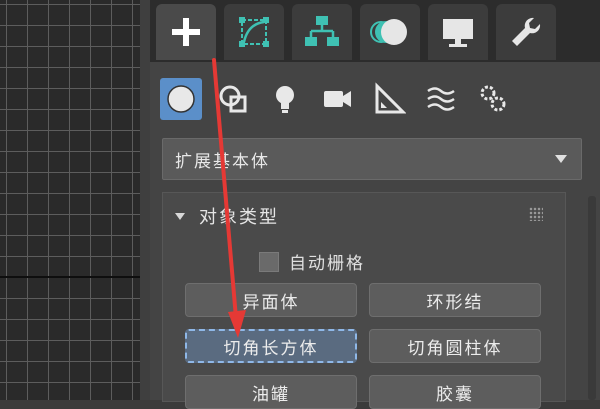 The image size is (600, 409). What do you see at coordinates (145, 200) in the screenshot?
I see `viewport-border` at bounding box center [145, 200].